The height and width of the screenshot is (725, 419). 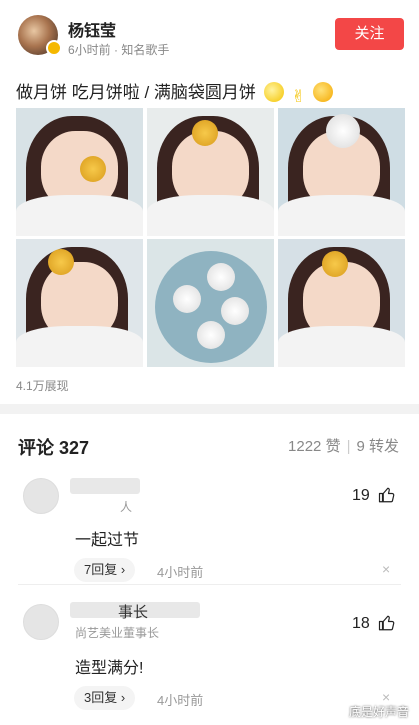 What do you see at coordinates (136, 92) in the screenshot?
I see `post-body-text: 做月饼 吃月饼啦 / 满脑袋圆月饼` at bounding box center [136, 92].